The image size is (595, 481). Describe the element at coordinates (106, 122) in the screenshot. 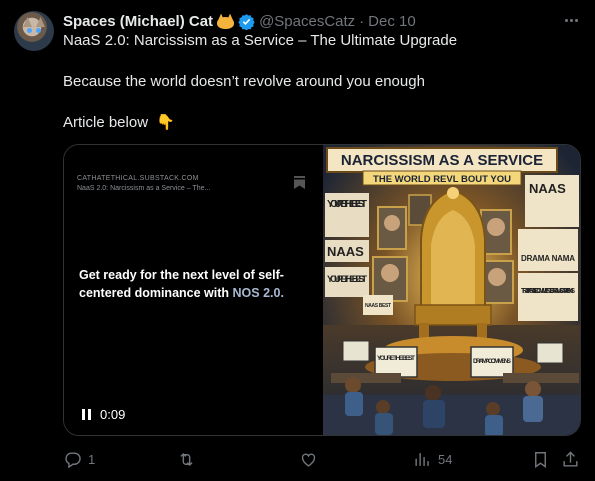

I see `tweet-text: Article below` at that location.